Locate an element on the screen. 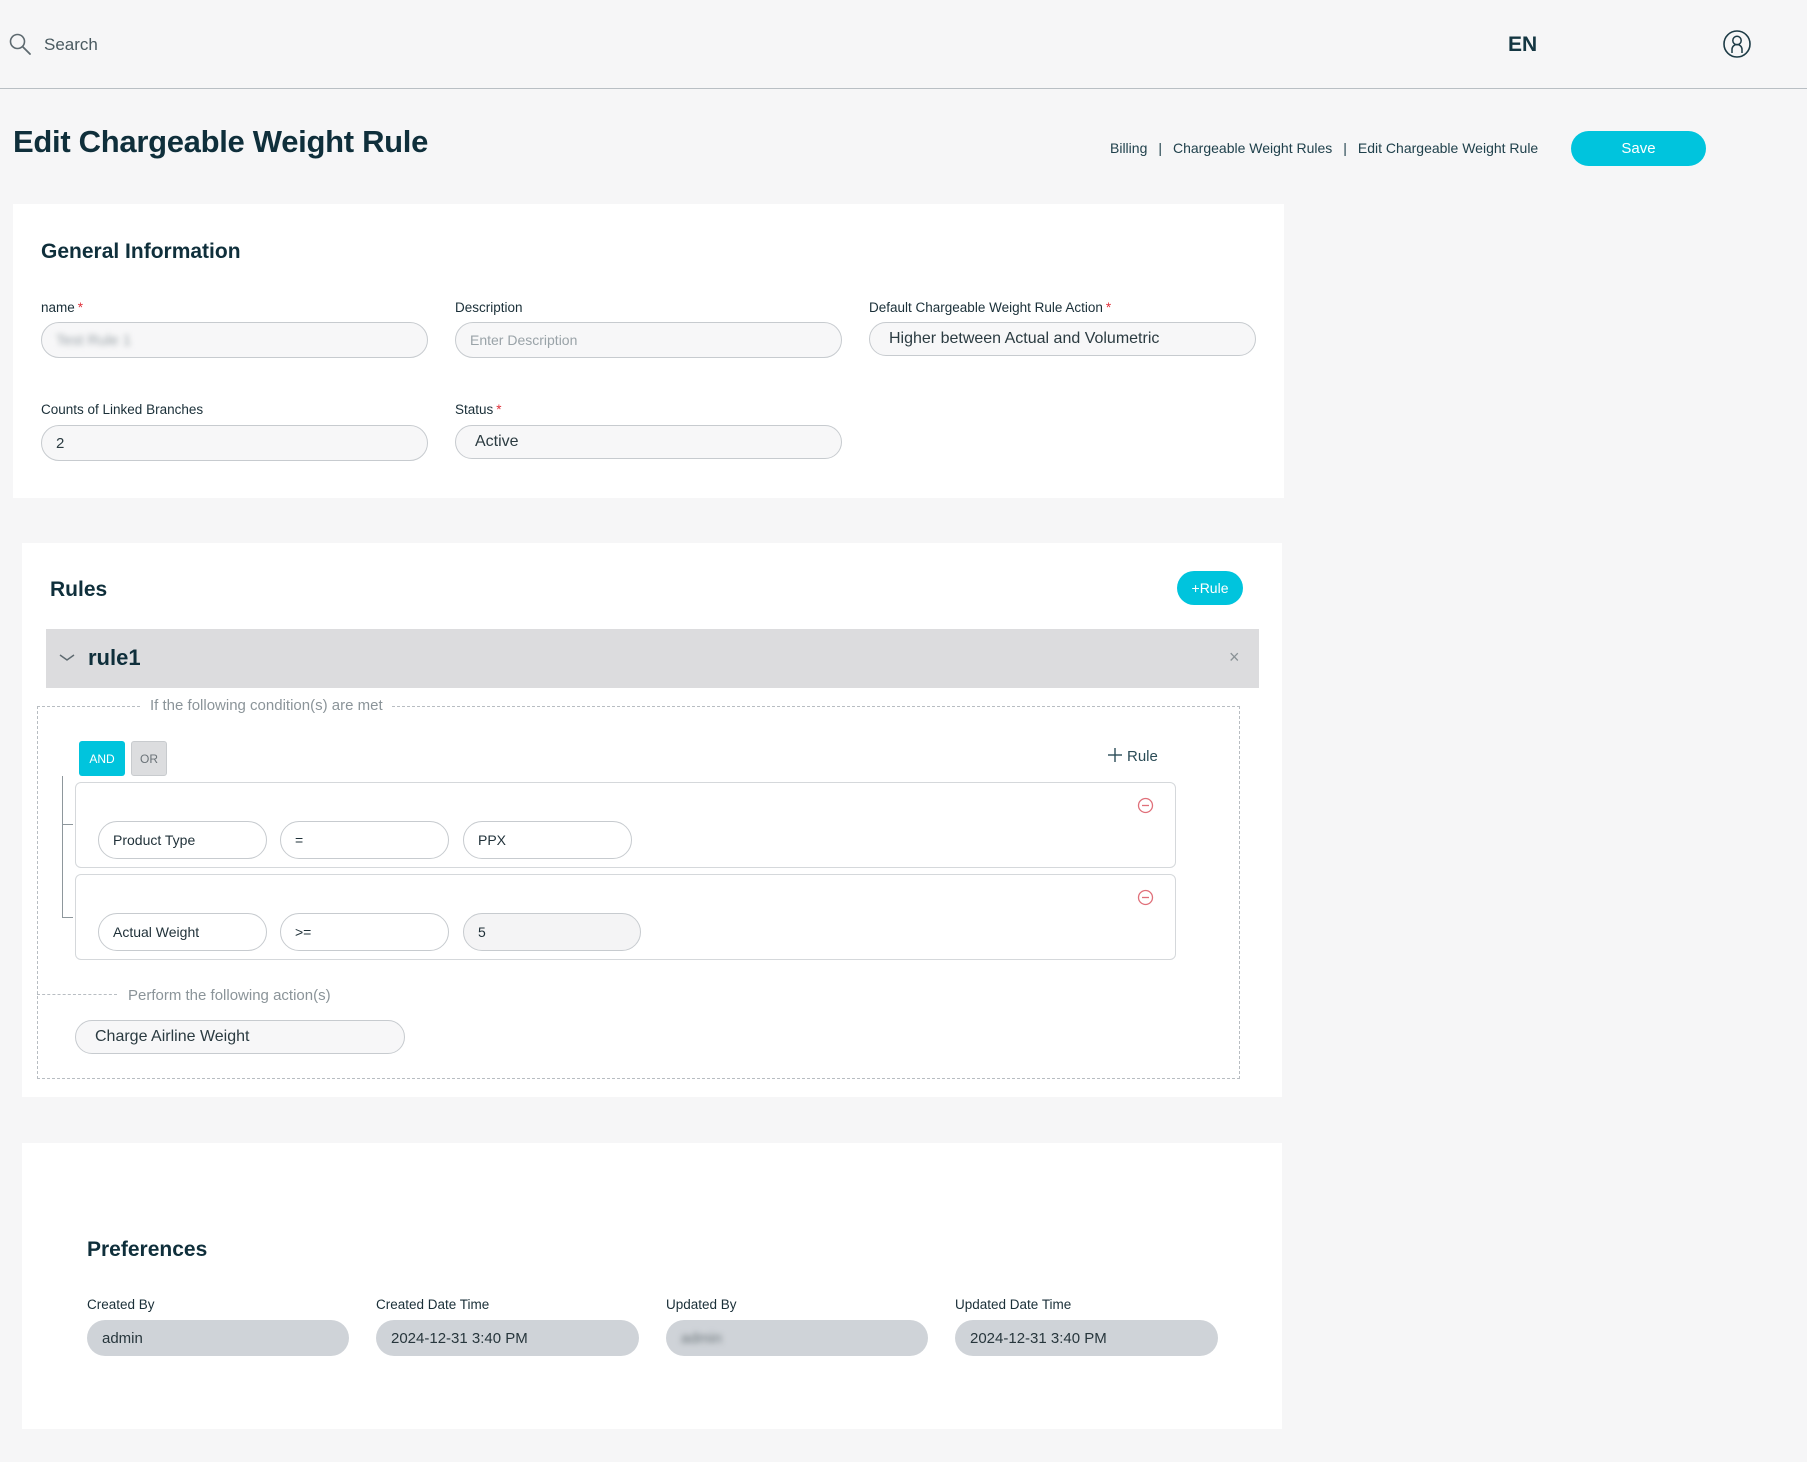  updated-by-field: admin is located at coordinates (797, 1338).